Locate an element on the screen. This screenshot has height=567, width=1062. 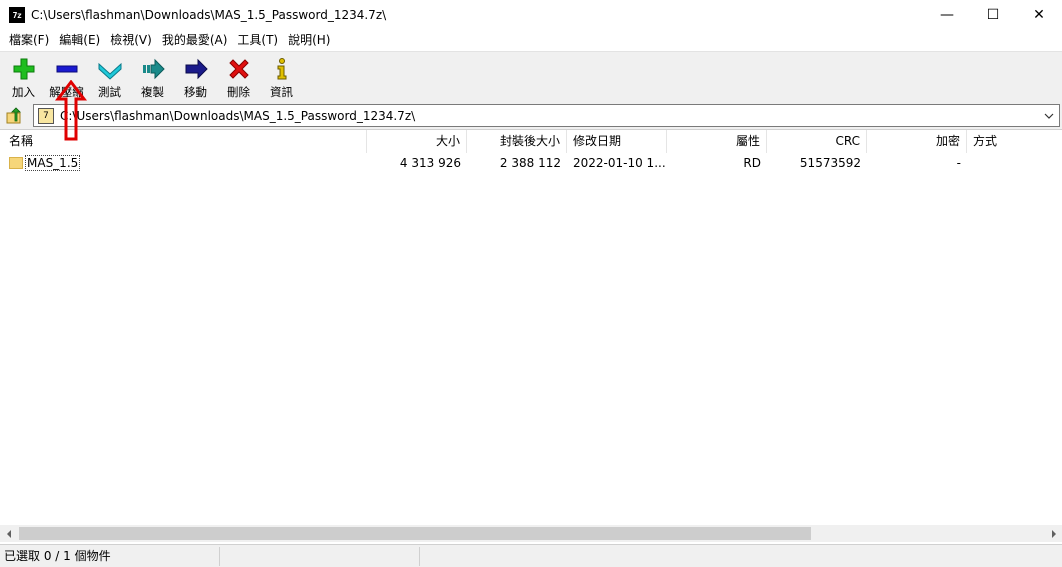
row-packed-size: 2 388 112 is located at coordinates (530, 163).